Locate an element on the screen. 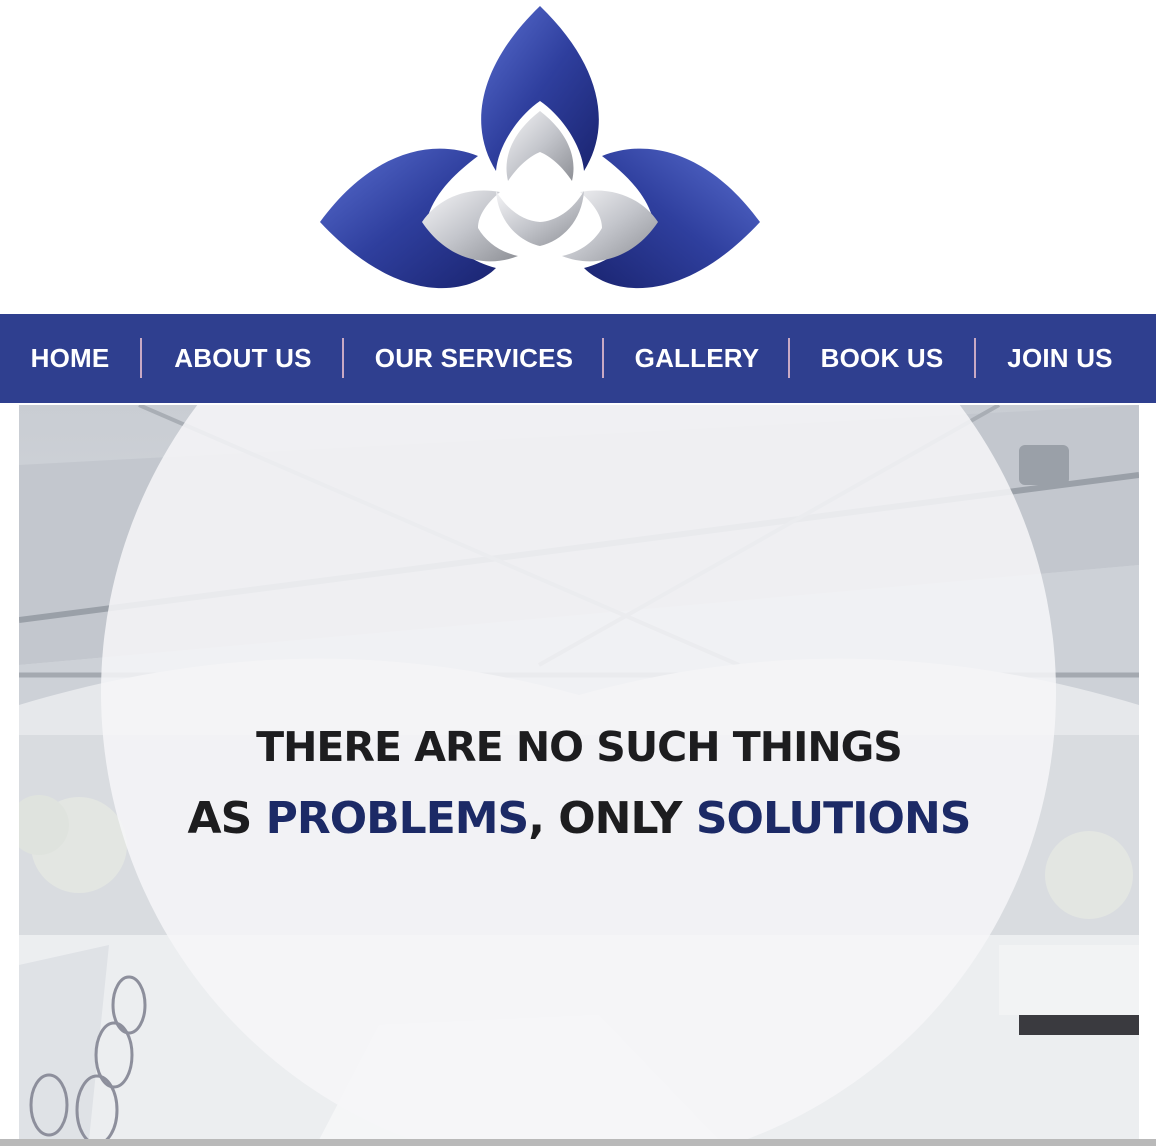 The height and width of the screenshot is (1146, 1156). hero-headline-line-1: THERE ARE NO SUCH THINGS is located at coordinates (579, 747).